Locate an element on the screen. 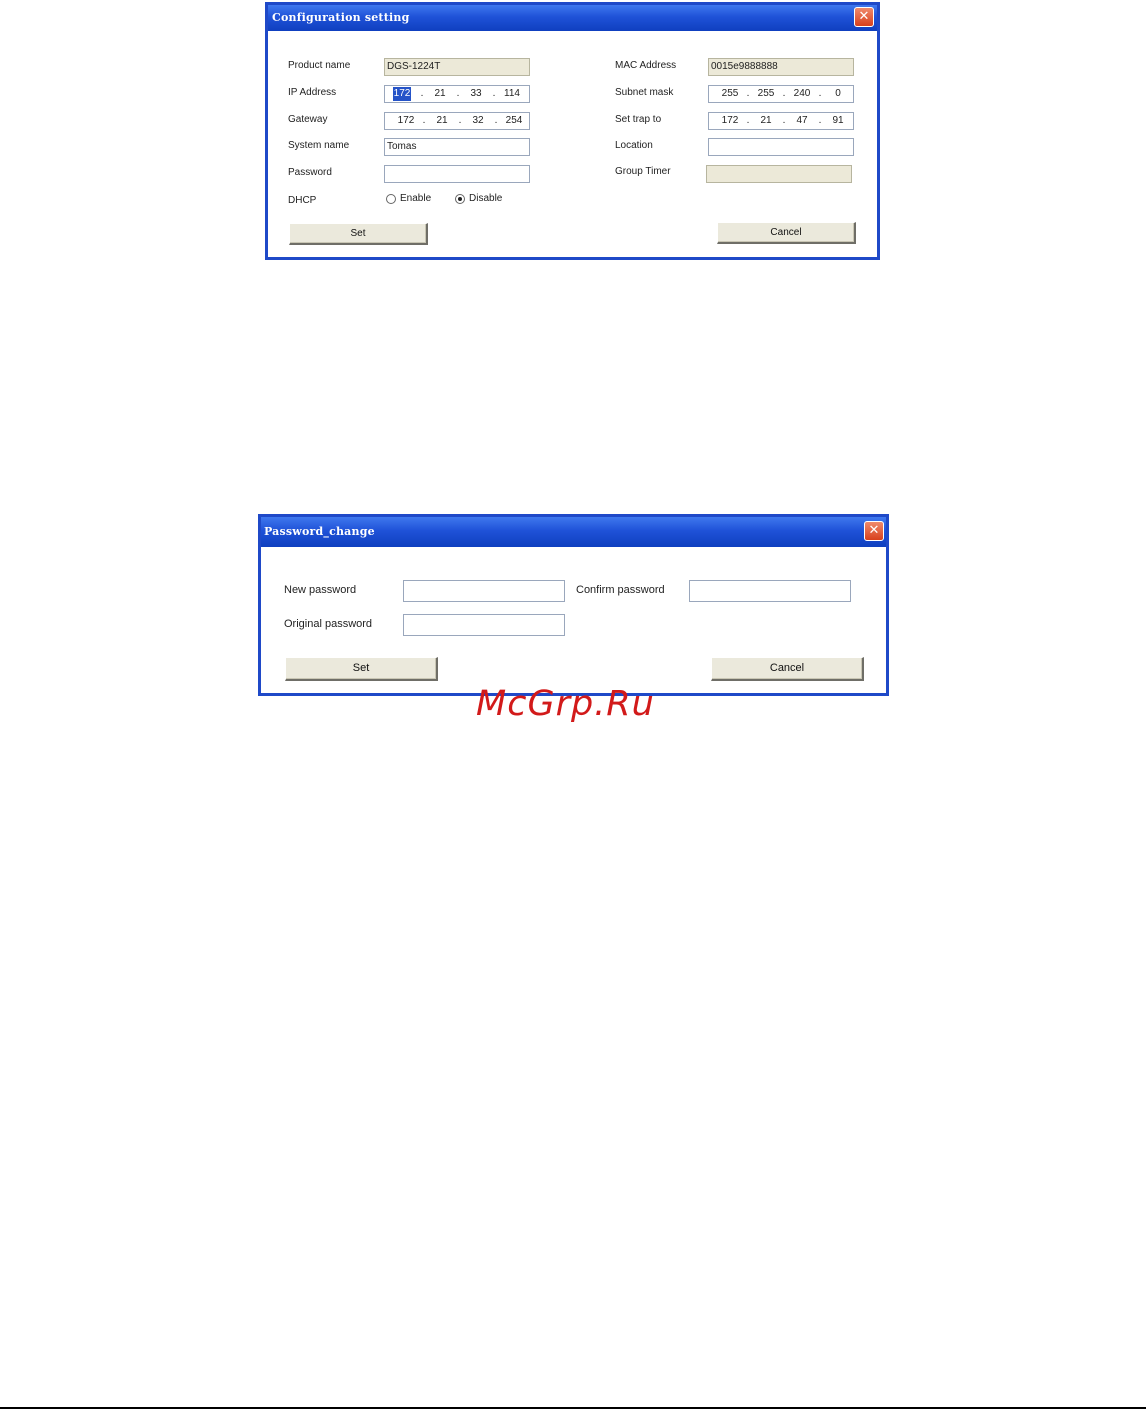  subnet-octet-4: 0 is located at coordinates (838, 94).